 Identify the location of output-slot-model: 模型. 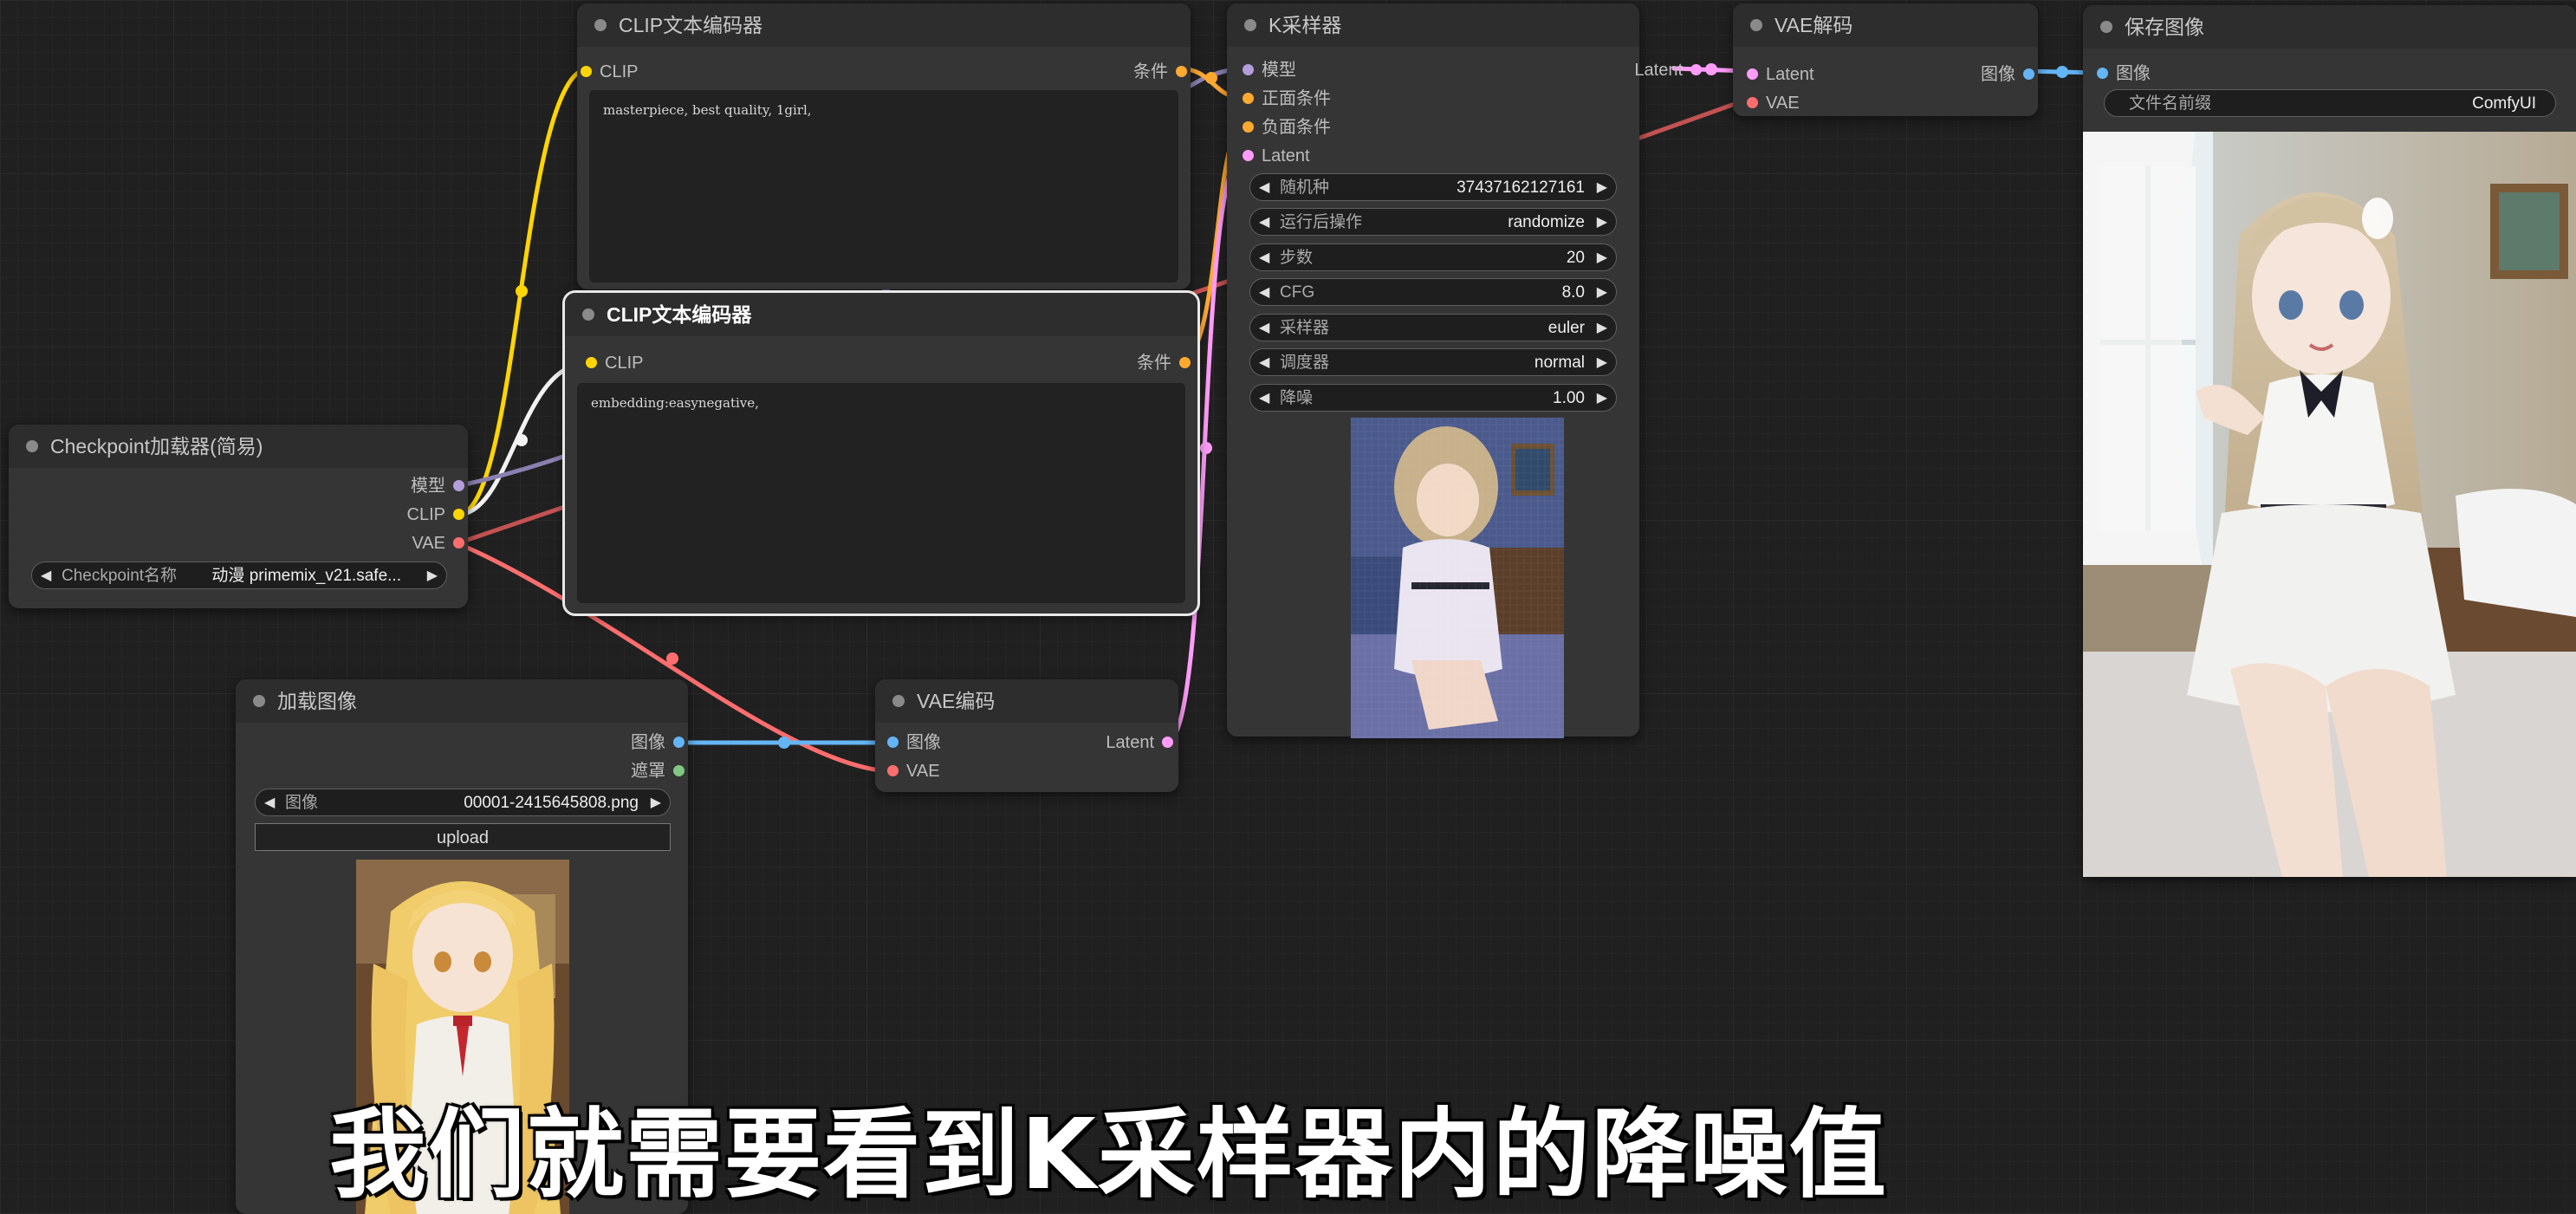
(440, 486).